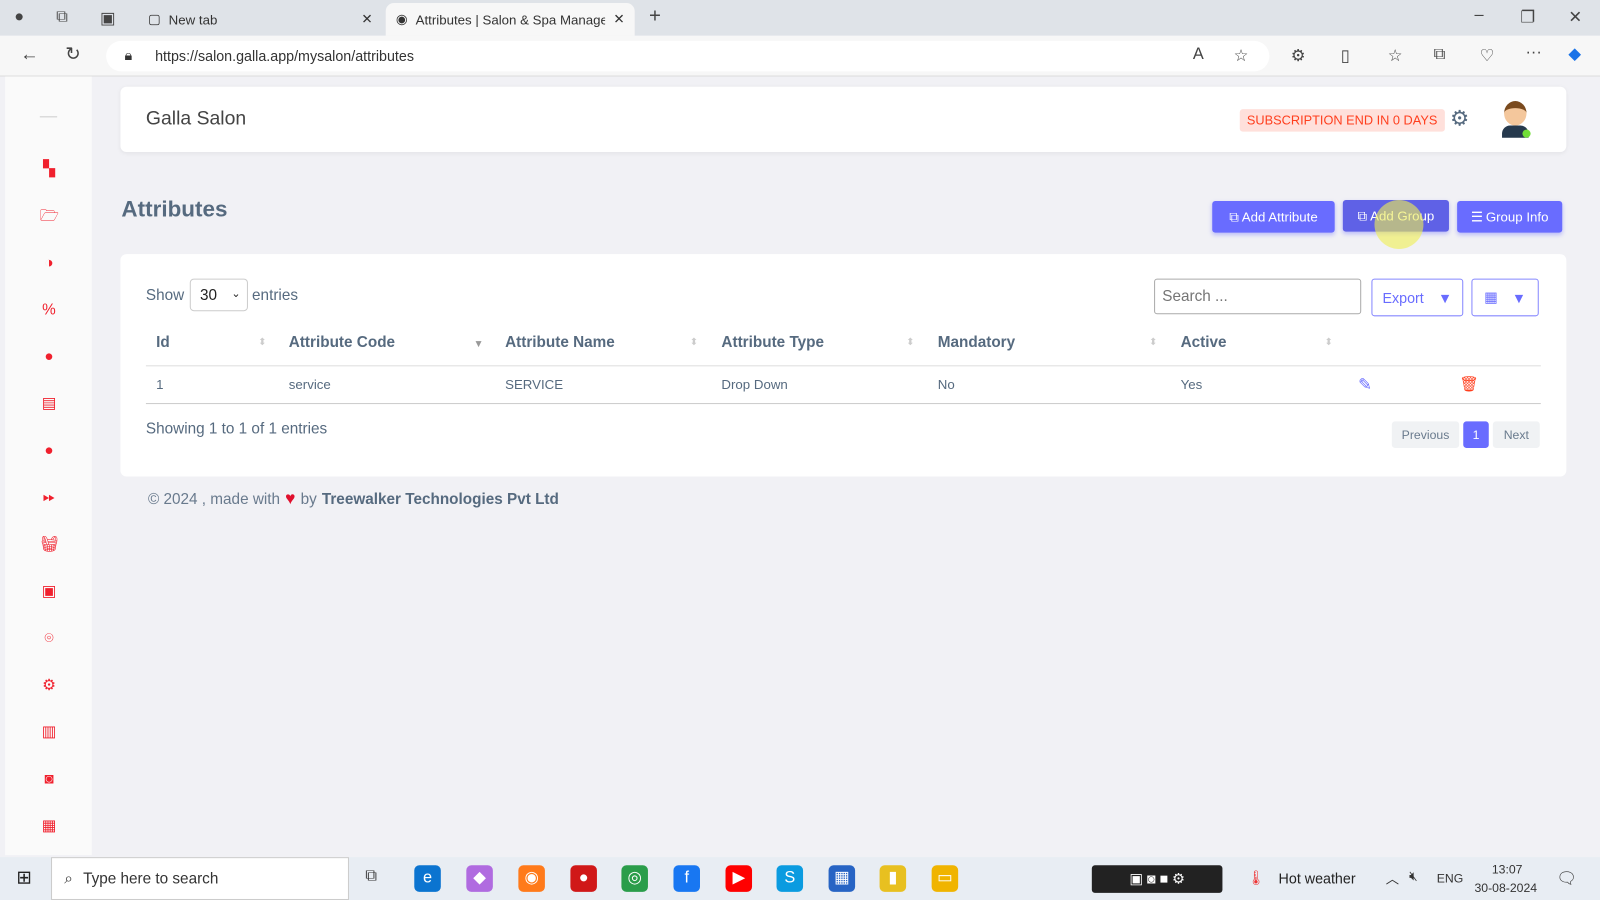 This screenshot has height=900, width=1600. Describe the element at coordinates (1487, 56) in the screenshot. I see `browser-essentials-icon: ♡` at that location.